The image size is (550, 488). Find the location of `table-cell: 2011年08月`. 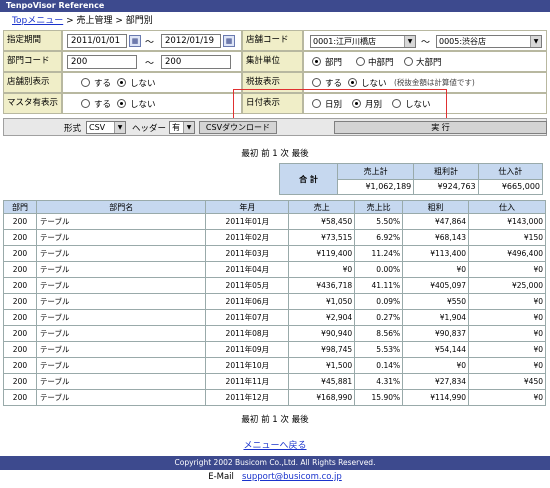

table-cell: 2011年08月 is located at coordinates (247, 333).